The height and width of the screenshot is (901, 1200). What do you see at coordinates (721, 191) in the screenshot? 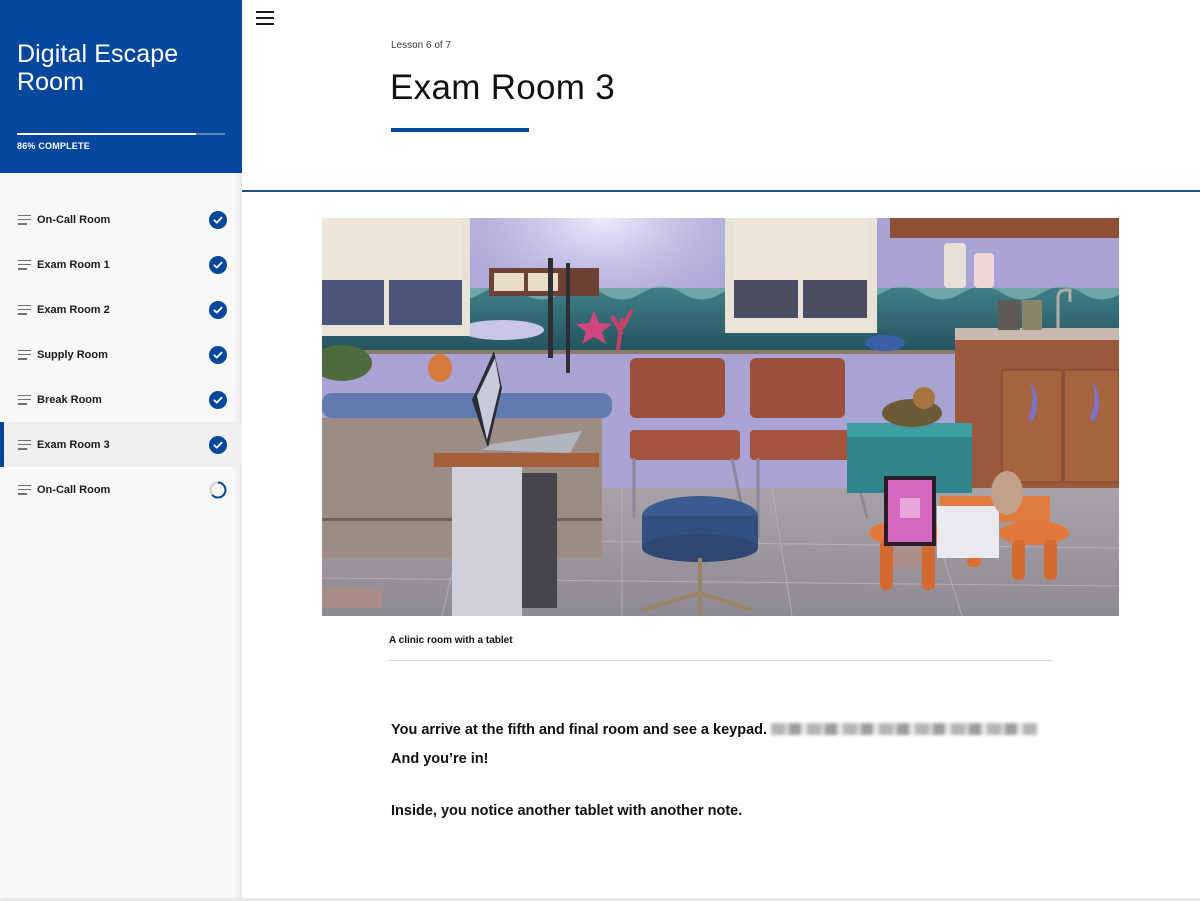
I see `header-divider` at bounding box center [721, 191].